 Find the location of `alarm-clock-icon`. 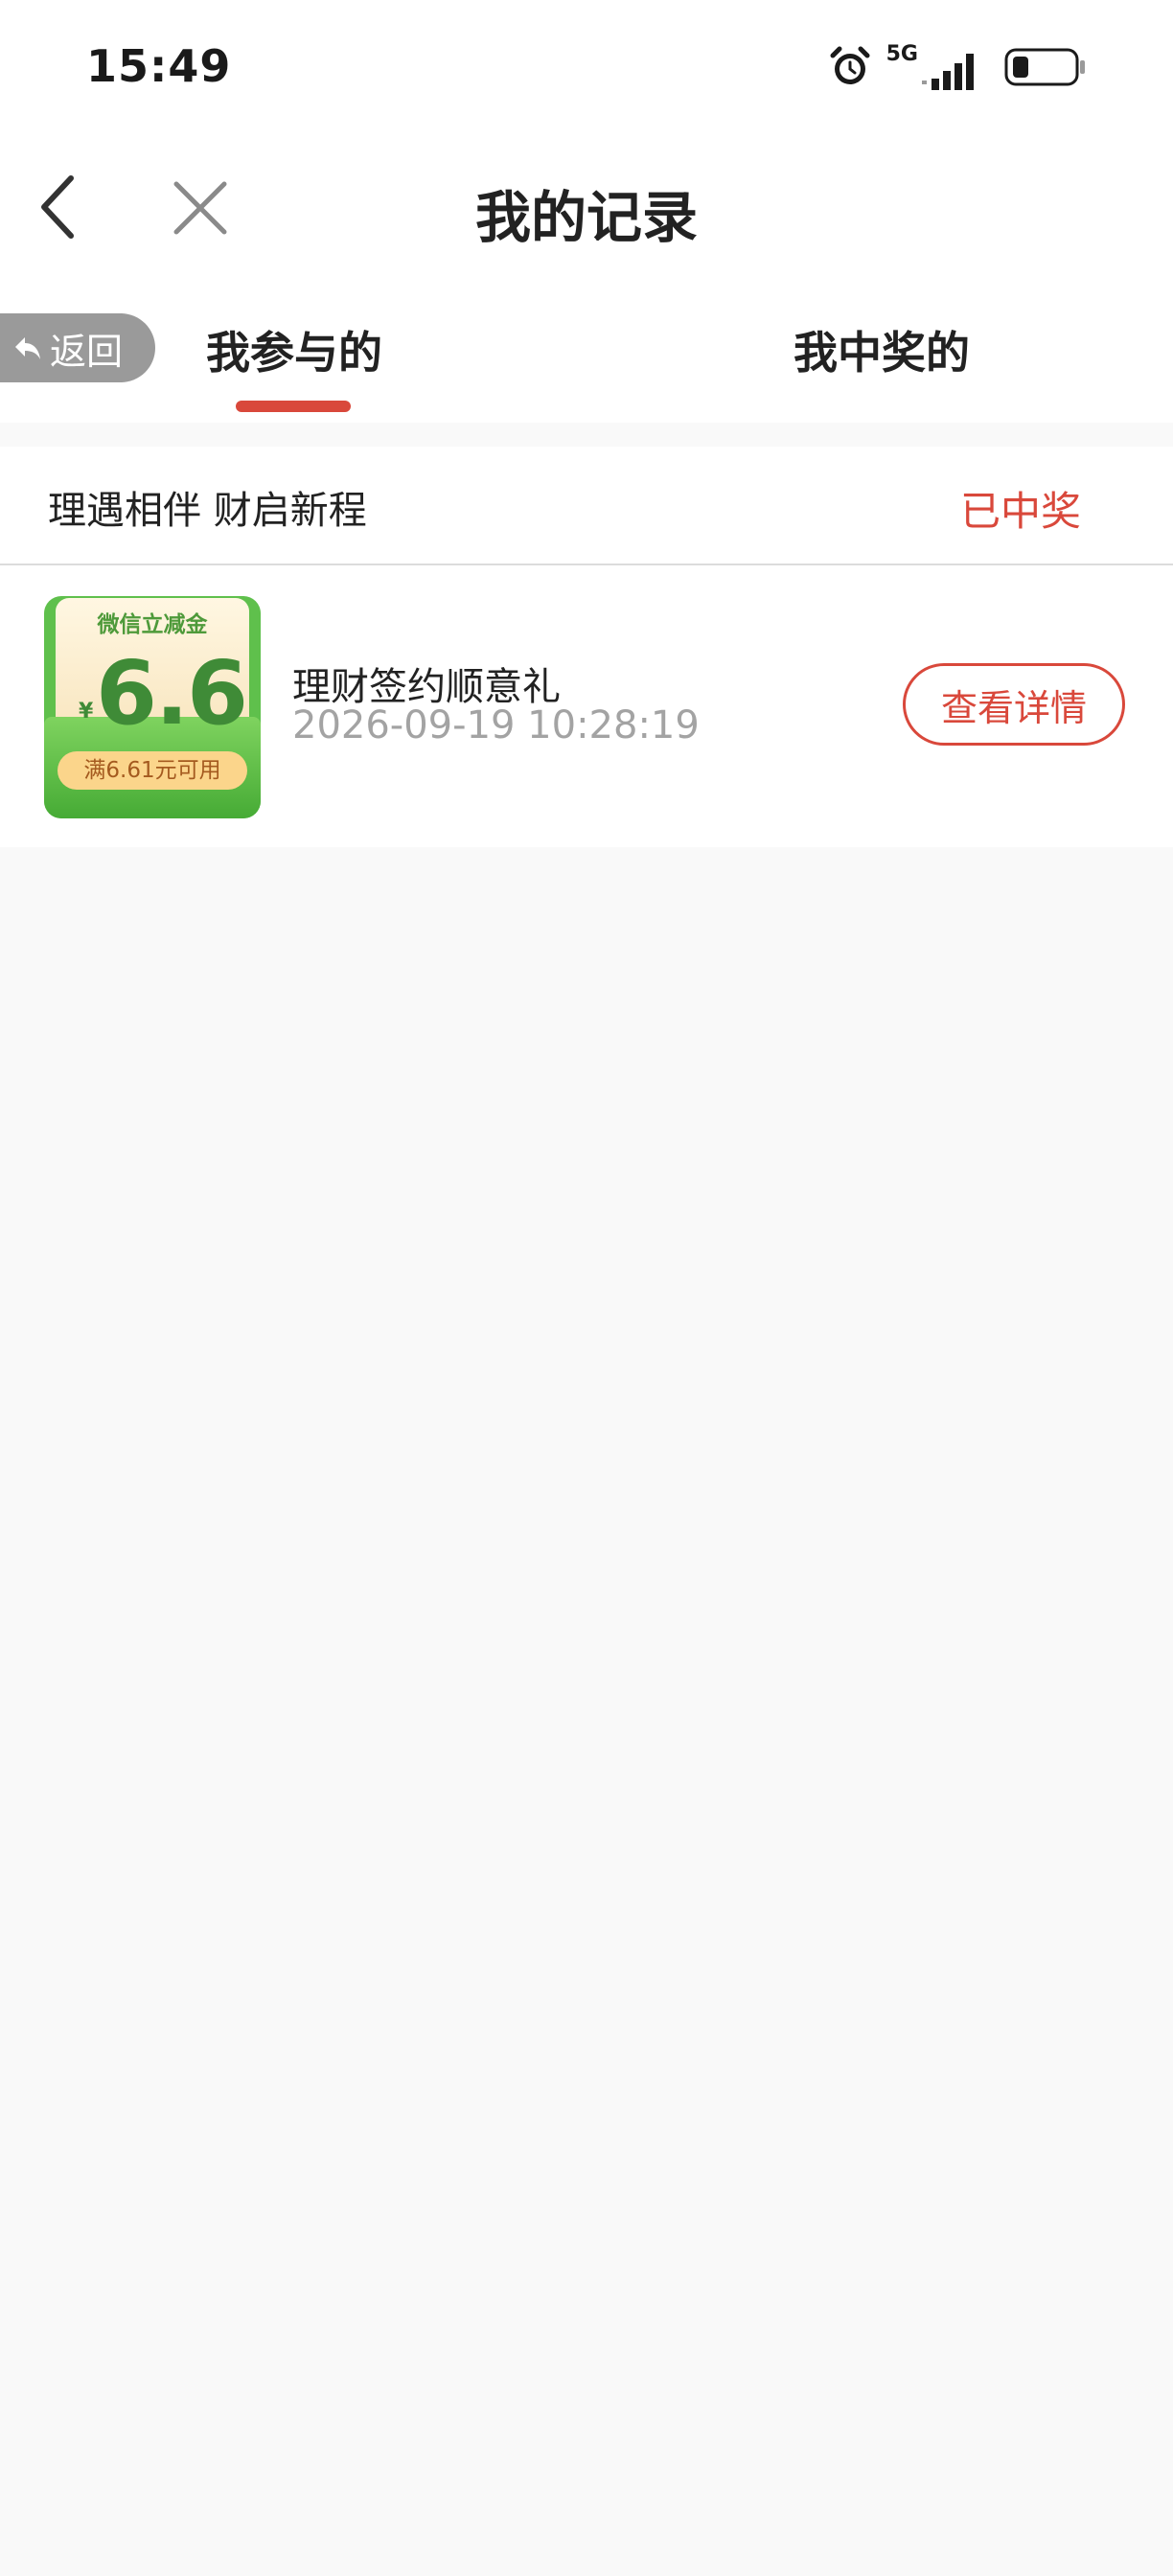

alarm-clock-icon is located at coordinates (850, 65).